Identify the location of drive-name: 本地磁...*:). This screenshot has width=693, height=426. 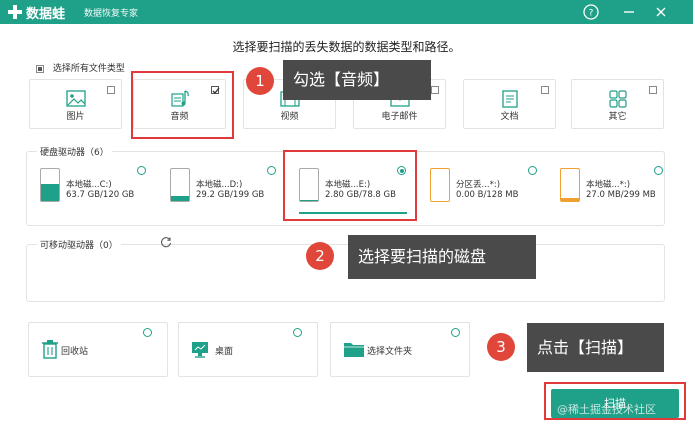
(608, 185).